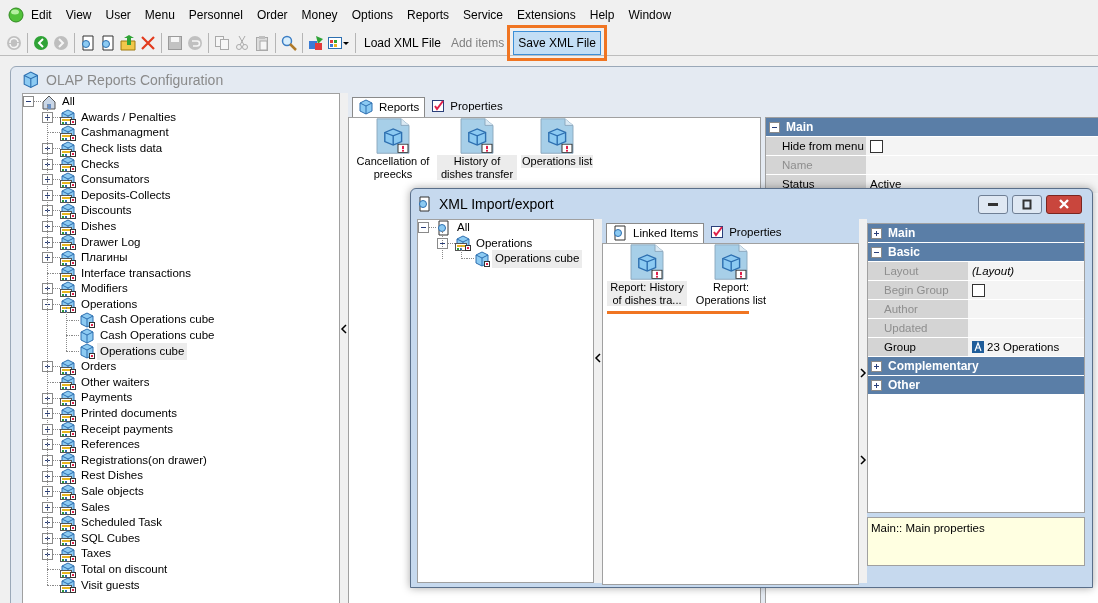  Describe the element at coordinates (319, 15) in the screenshot. I see `menu-item: Money` at that location.